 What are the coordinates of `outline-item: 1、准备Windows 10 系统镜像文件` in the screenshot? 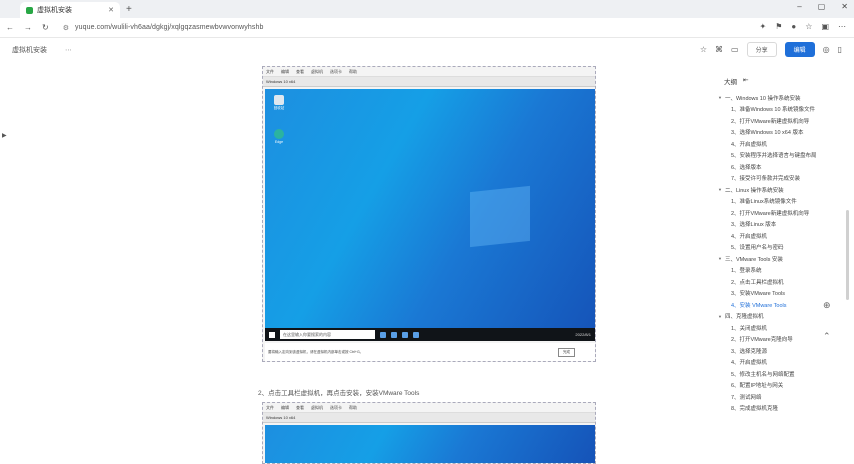 It's located at (769, 110).